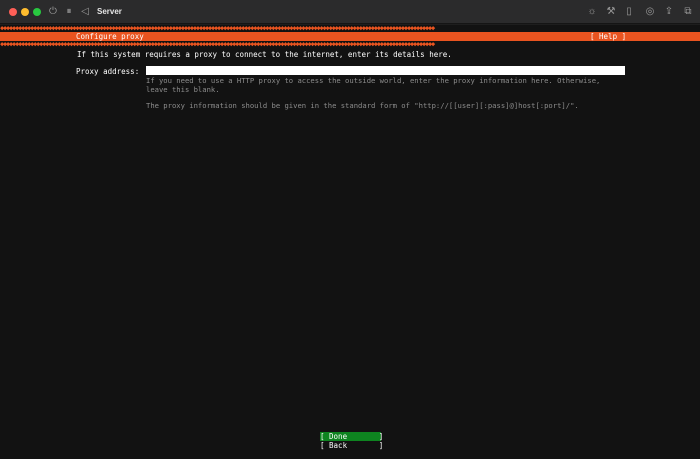 This screenshot has width=700, height=459. I want to click on header-bar: Configure proxy [ Help ], so click(350, 36).